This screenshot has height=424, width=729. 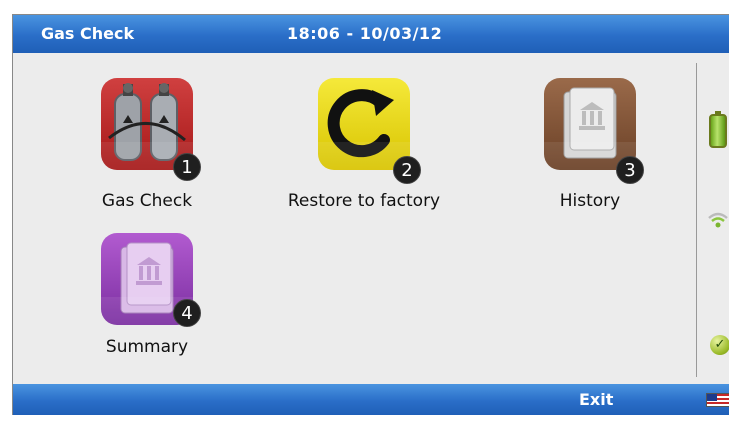 I want to click on title-bar: Gas Check 18:06 - 10/03/12, so click(x=371, y=34).